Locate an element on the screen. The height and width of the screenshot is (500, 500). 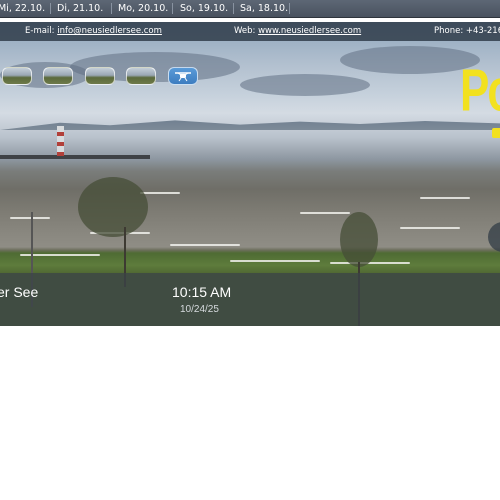
logo-fragment is located at coordinates (496, 133).